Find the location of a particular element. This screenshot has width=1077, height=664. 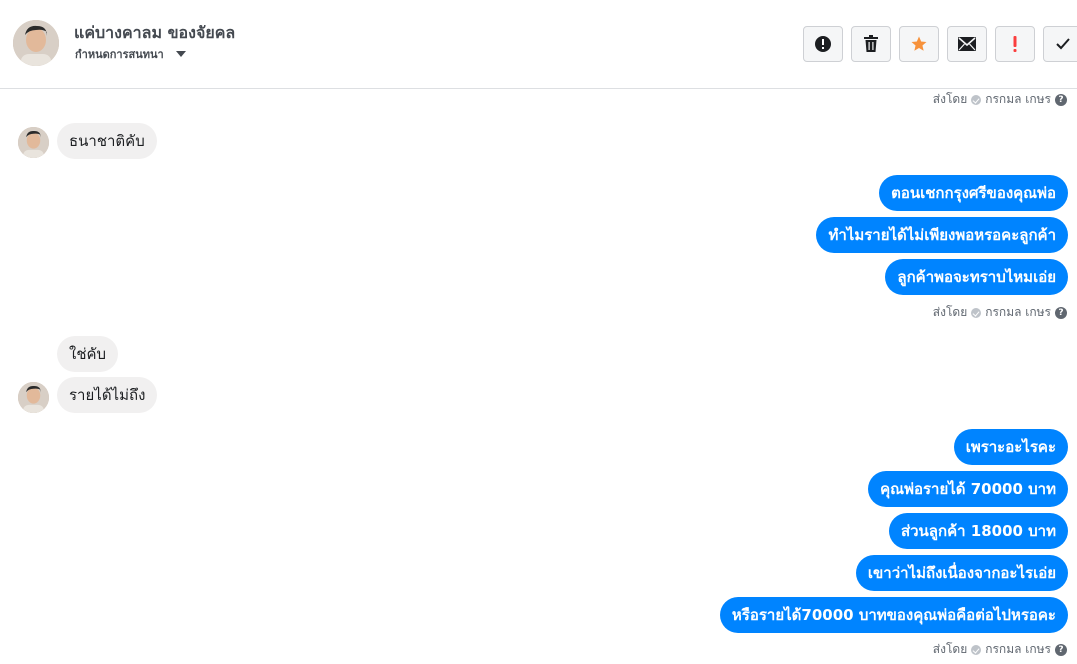

report-button is located at coordinates (823, 44).